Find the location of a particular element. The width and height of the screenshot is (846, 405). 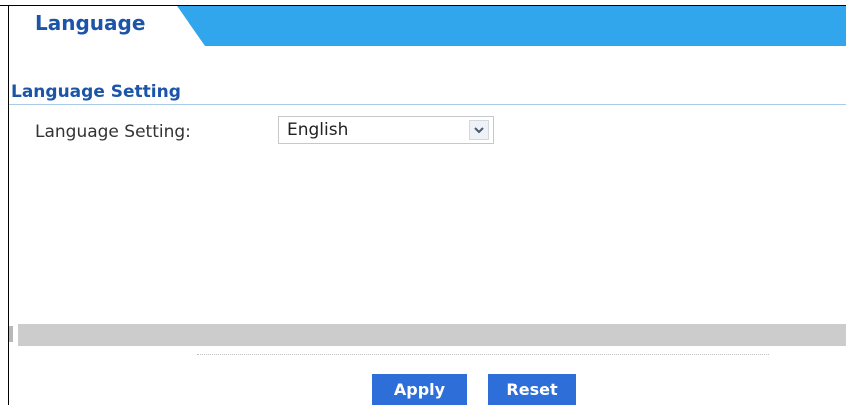

scrollbar-left-arrow is located at coordinates (11, 334).